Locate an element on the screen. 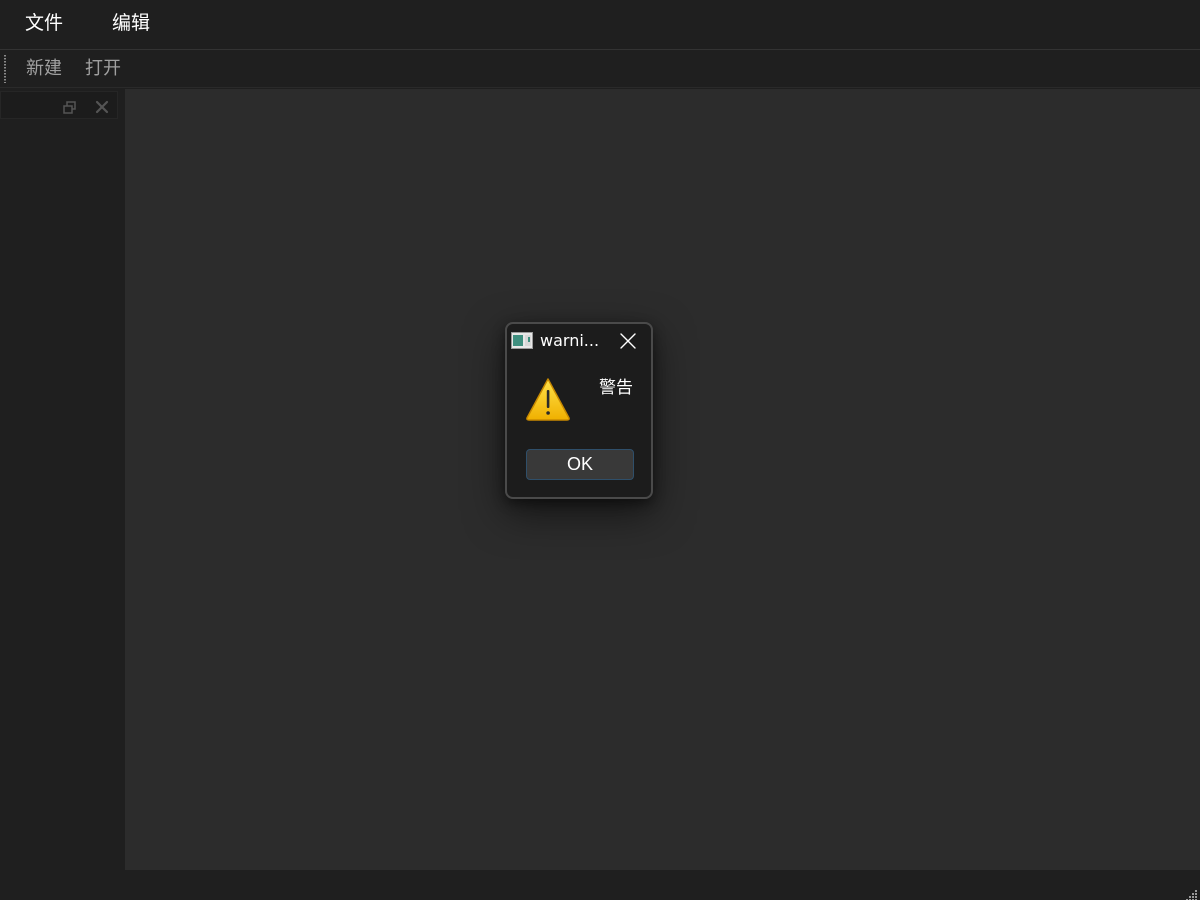  open-button: 打开 is located at coordinates (103, 69).